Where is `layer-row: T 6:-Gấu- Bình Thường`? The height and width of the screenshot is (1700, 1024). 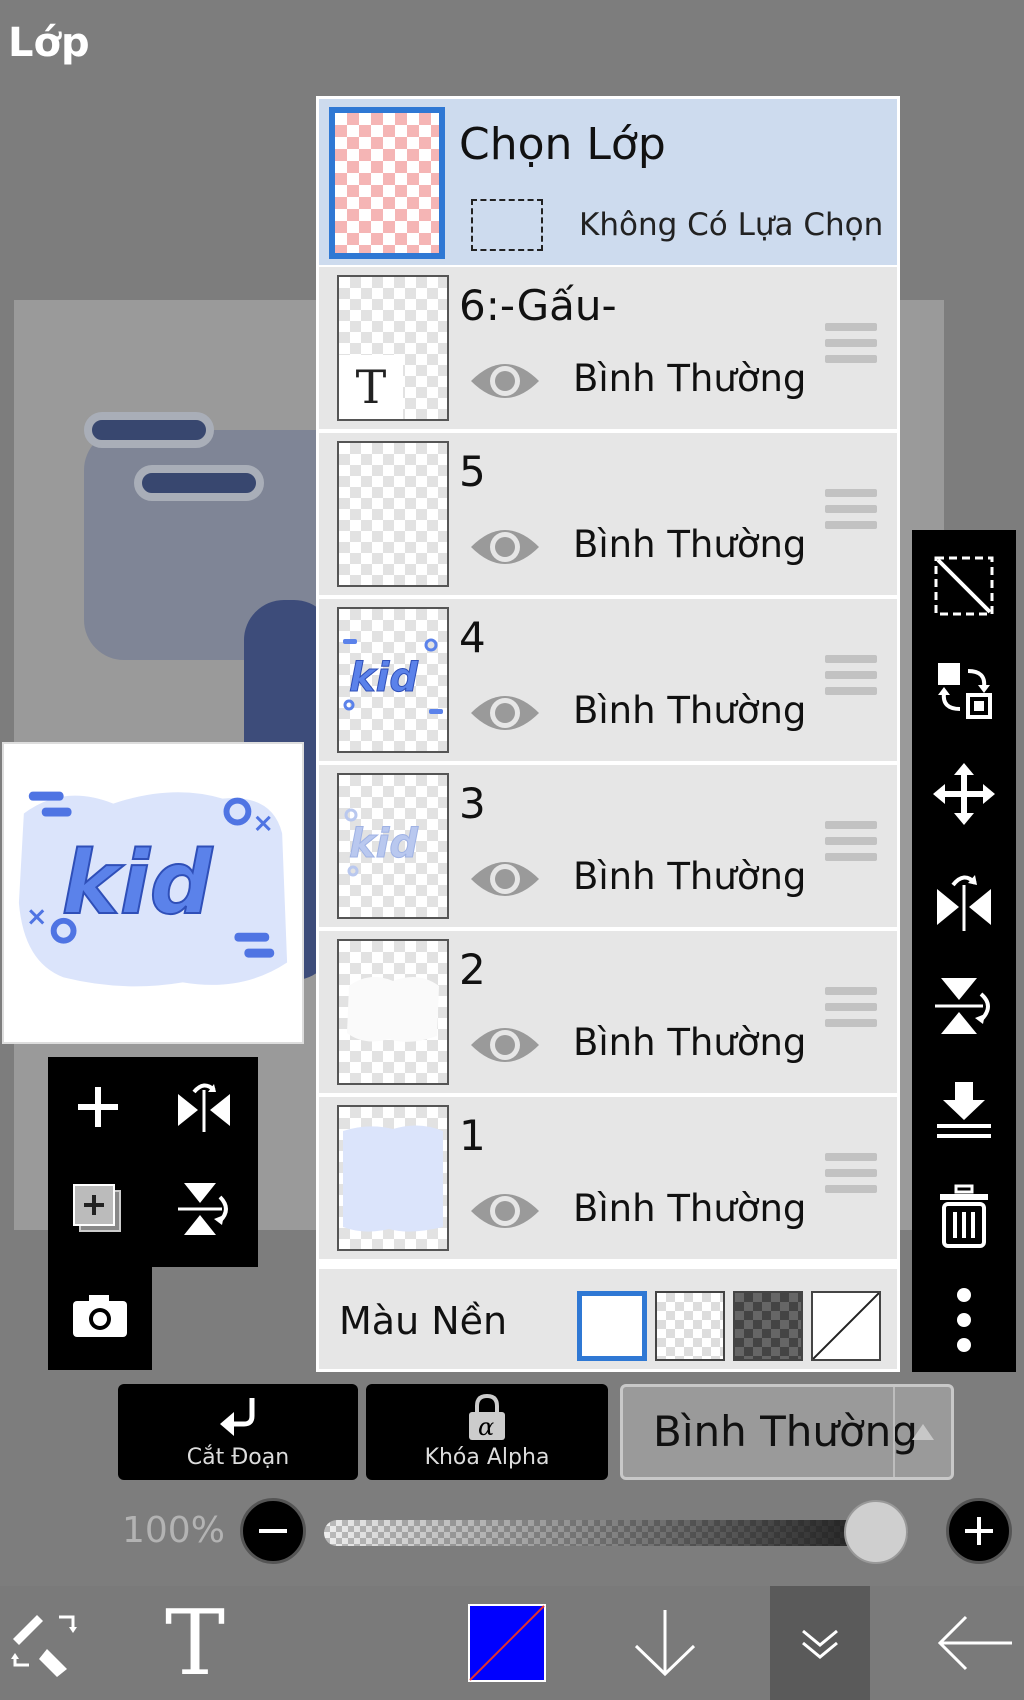
layer-row: T 6:-Gấu- Bình Thường is located at coordinates (608, 347).